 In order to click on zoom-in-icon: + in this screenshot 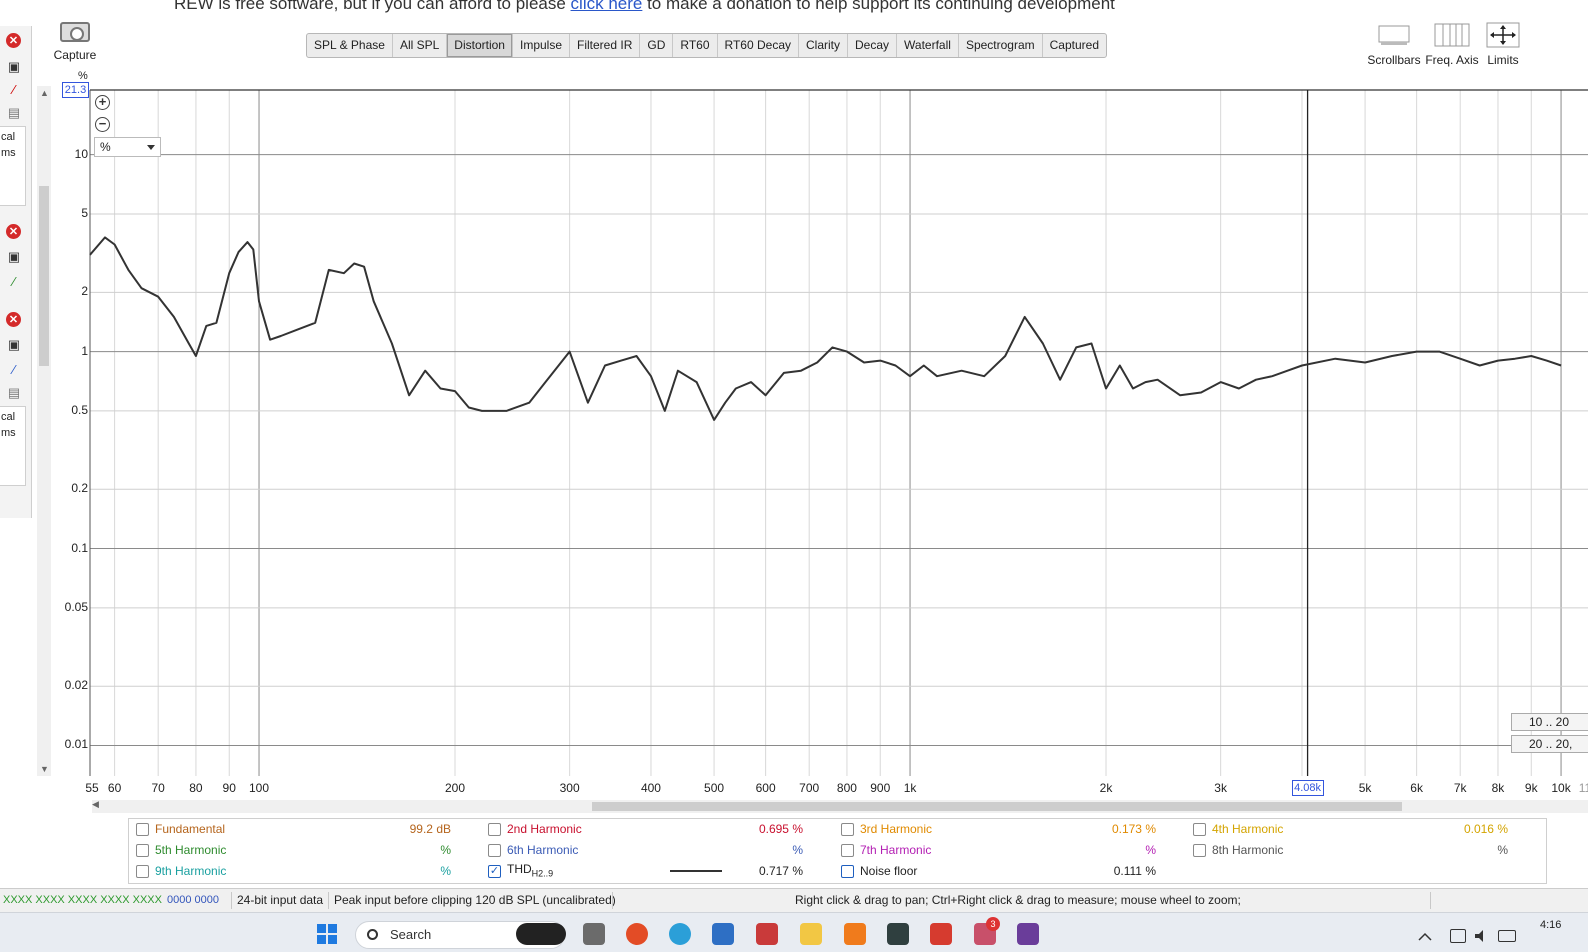, I will do `click(102, 102)`.